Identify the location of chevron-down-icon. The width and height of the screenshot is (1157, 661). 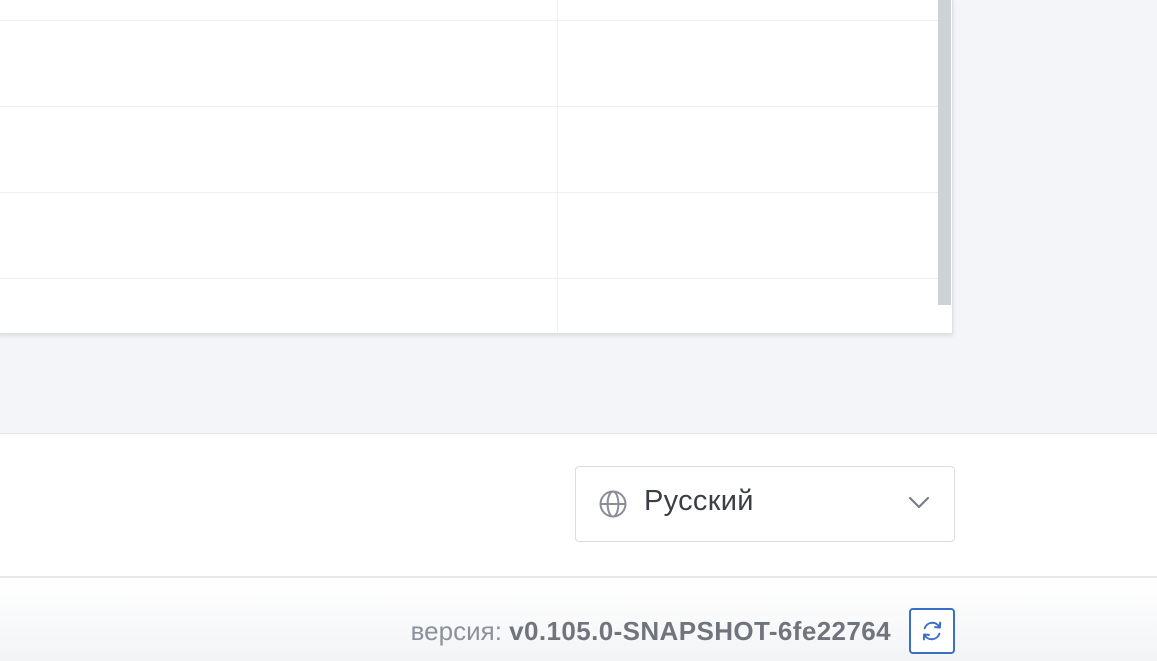
(919, 502).